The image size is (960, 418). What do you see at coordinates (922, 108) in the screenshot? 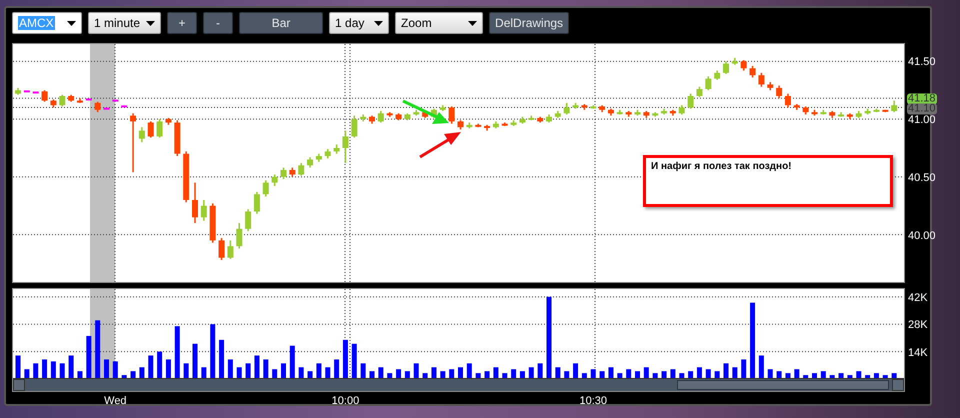
I see `last-price-tag: 41.10` at bounding box center [922, 108].